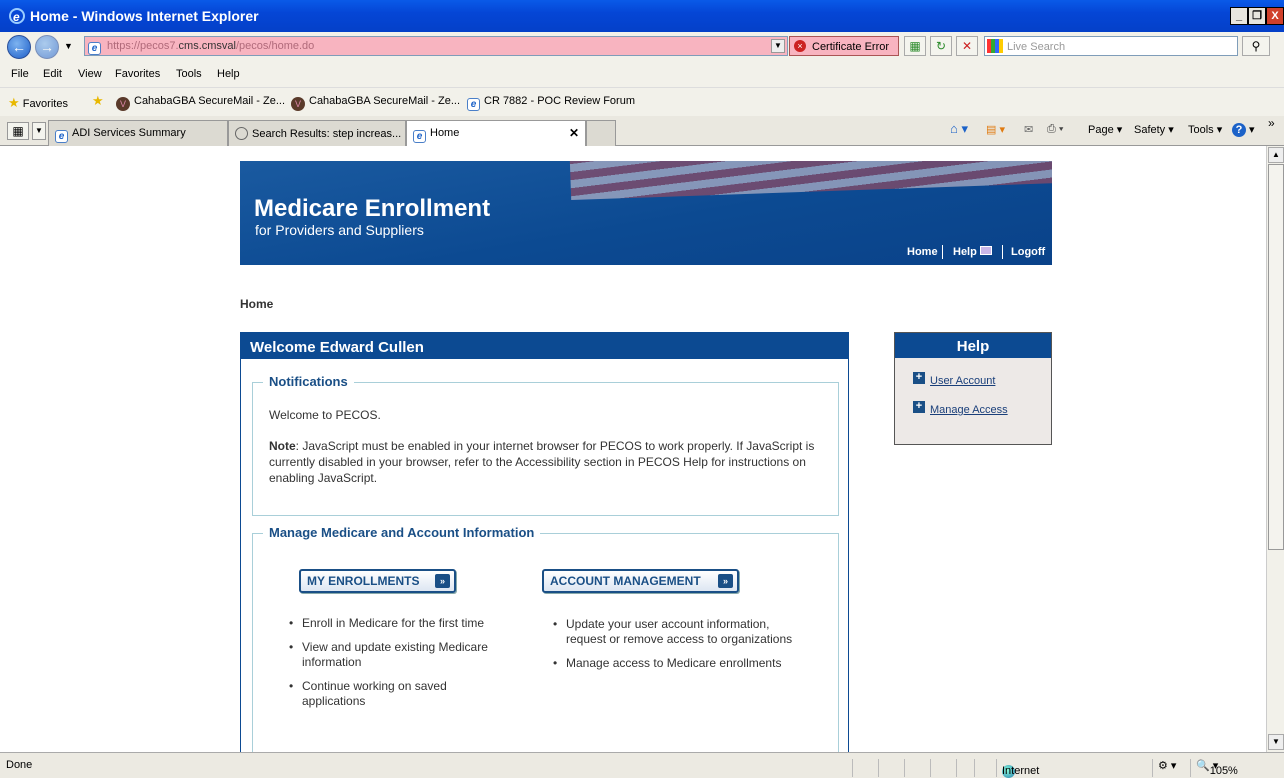  I want to click on safety-menu-label: Safety, so click(1150, 130).